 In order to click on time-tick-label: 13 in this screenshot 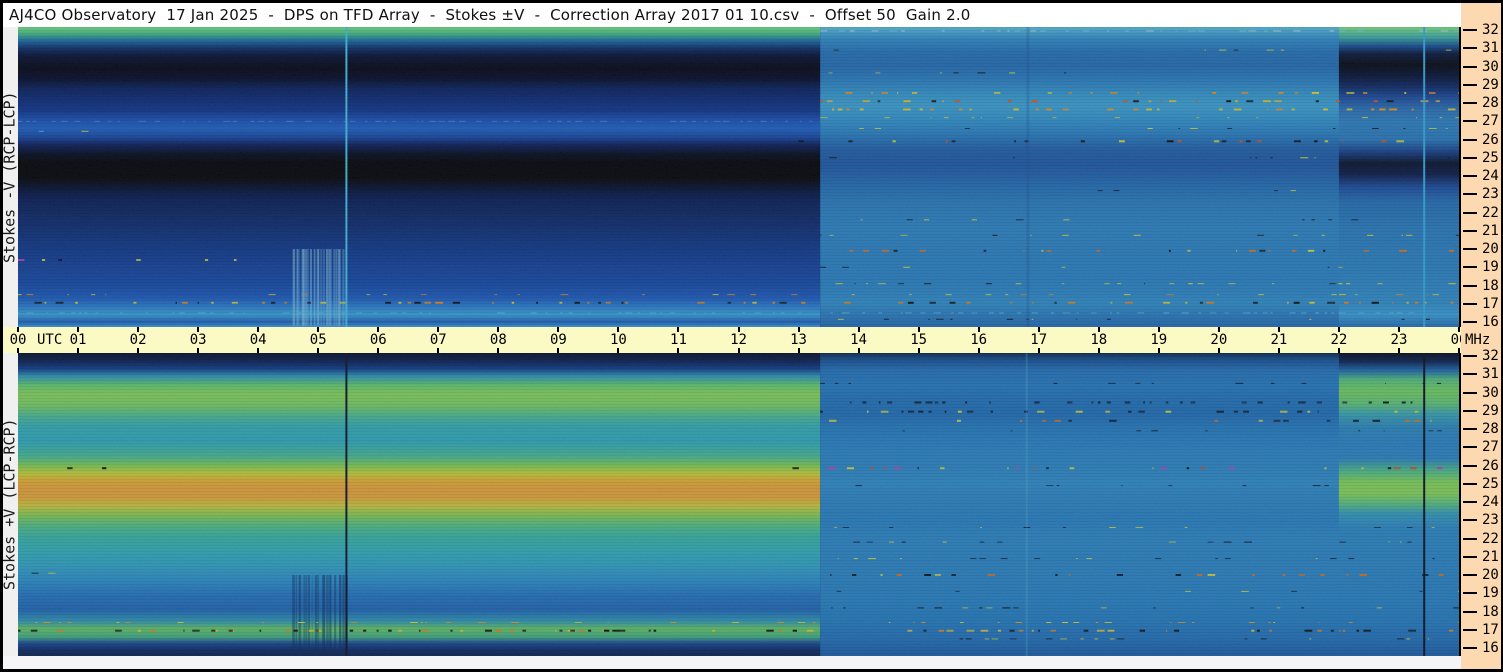, I will do `click(798, 340)`.